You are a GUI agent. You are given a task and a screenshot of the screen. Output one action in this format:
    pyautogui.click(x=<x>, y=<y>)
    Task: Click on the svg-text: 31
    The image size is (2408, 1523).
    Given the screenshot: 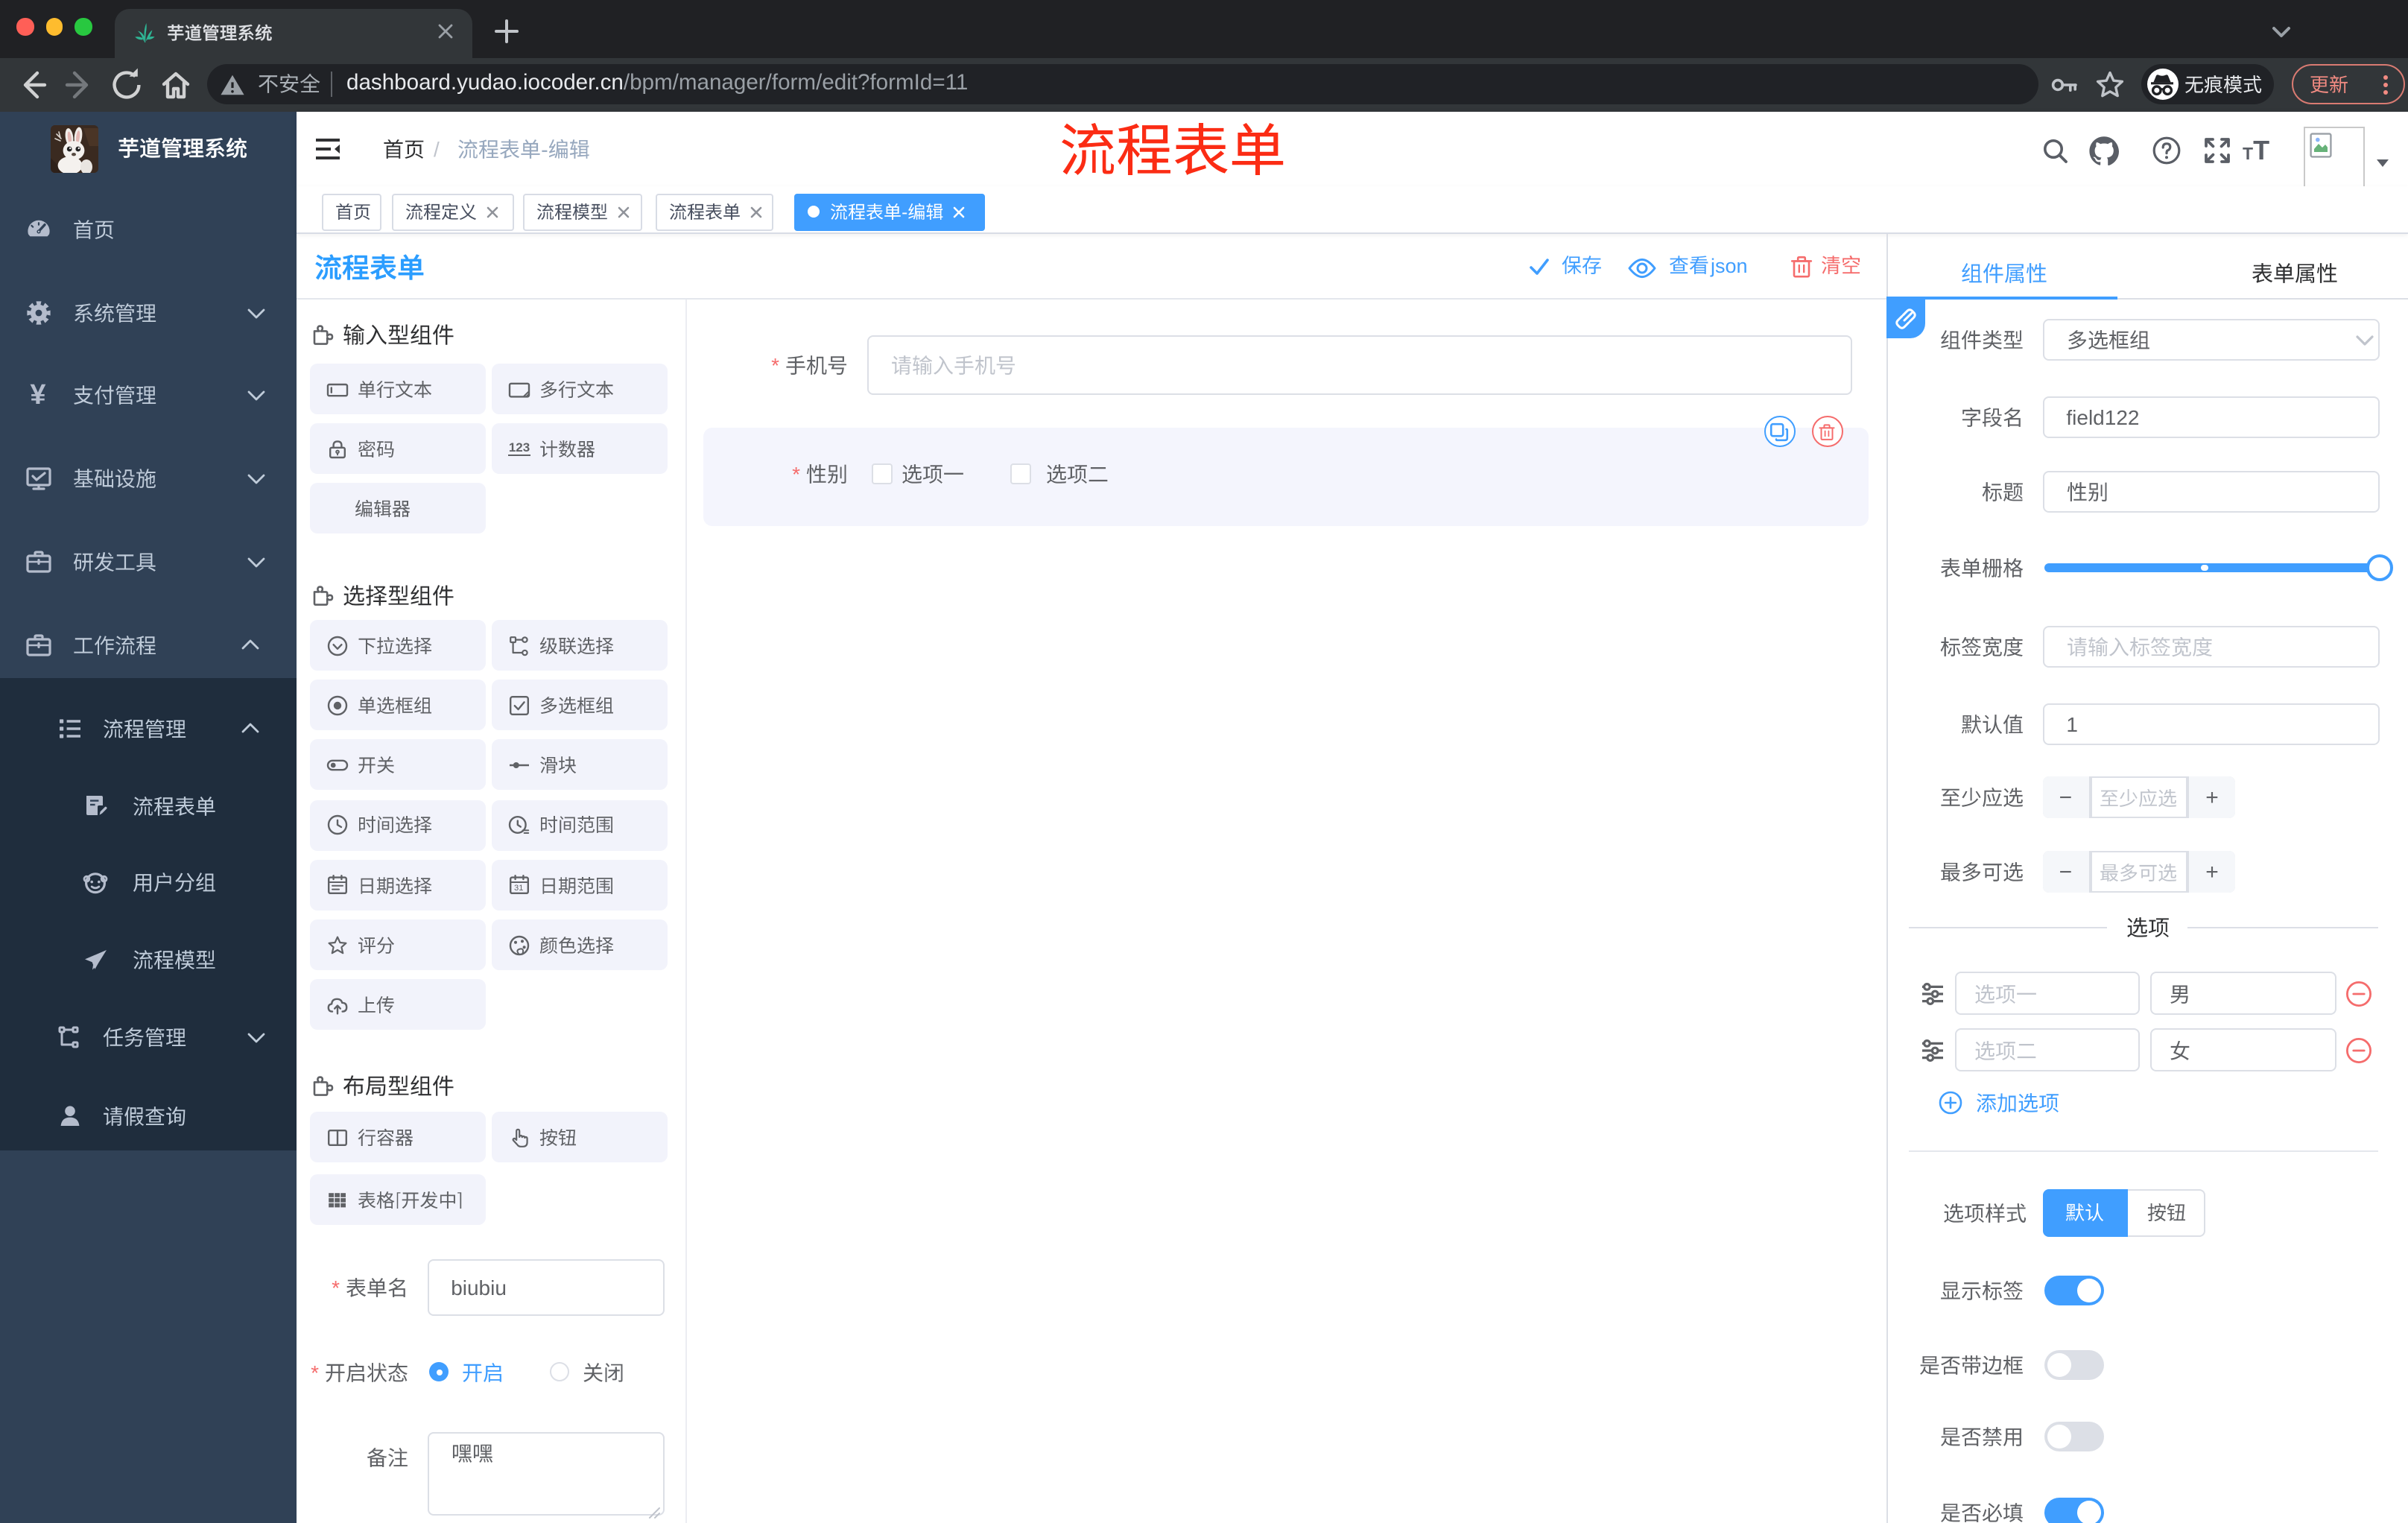 What is the action you would take?
    pyautogui.click(x=518, y=889)
    